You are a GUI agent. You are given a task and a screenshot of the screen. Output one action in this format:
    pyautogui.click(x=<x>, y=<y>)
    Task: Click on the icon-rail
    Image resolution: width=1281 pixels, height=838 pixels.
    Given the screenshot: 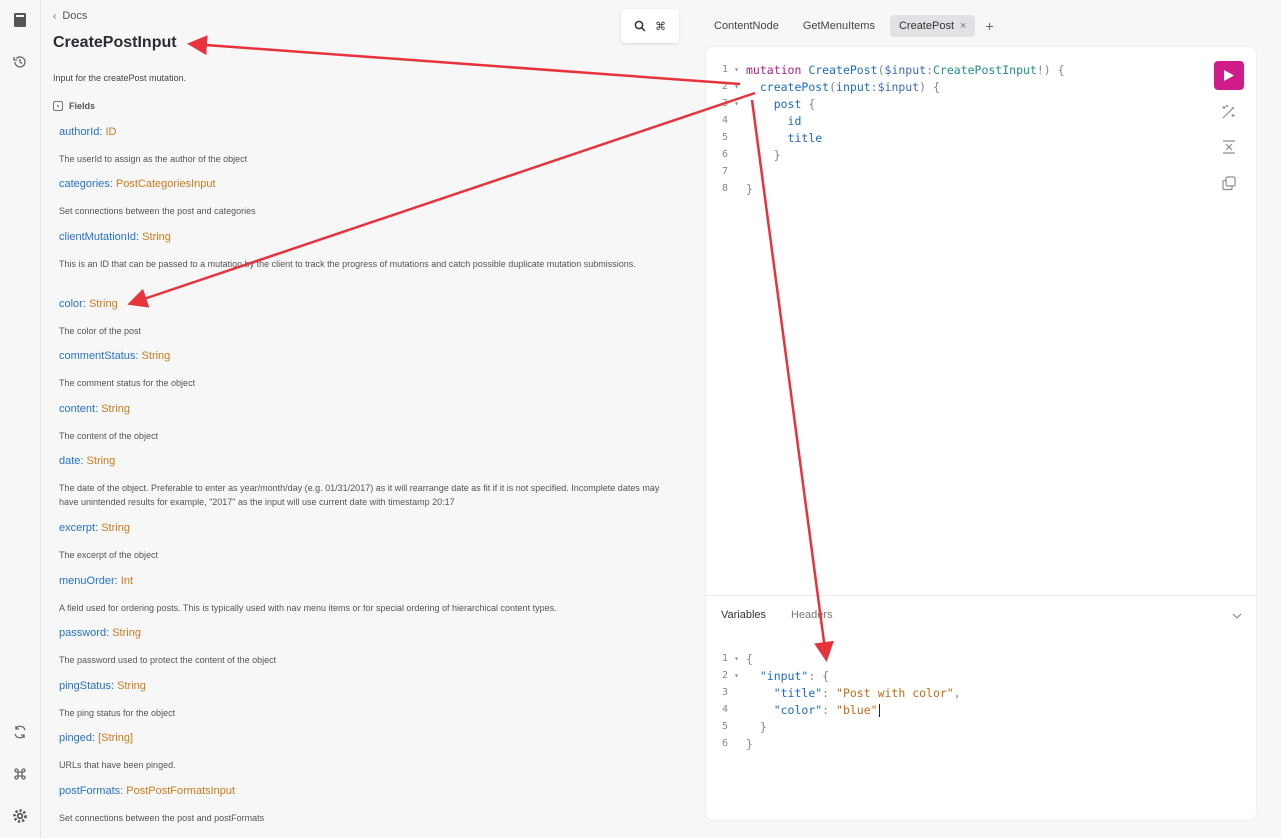 What is the action you would take?
    pyautogui.click(x=20, y=419)
    